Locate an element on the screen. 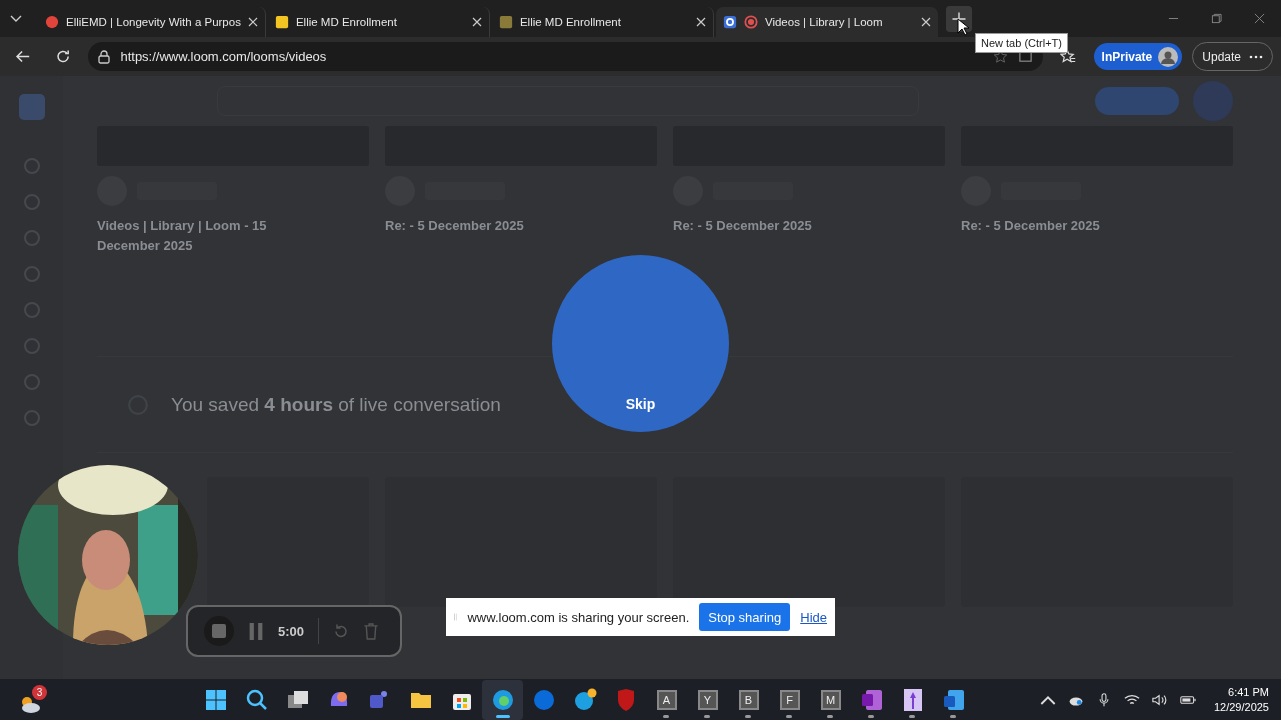  app-icon: B is located at coordinates (748, 699).